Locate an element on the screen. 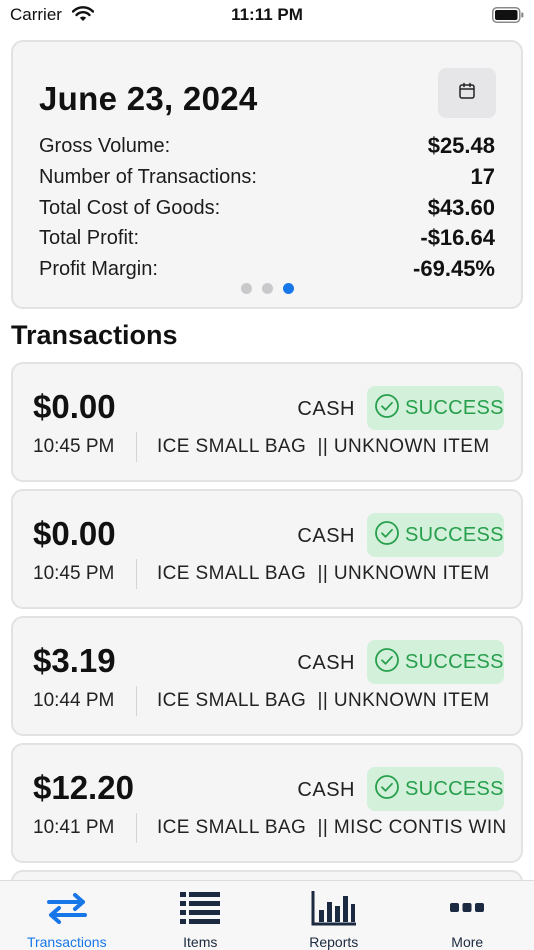  transaction-card is located at coordinates (267, 875).